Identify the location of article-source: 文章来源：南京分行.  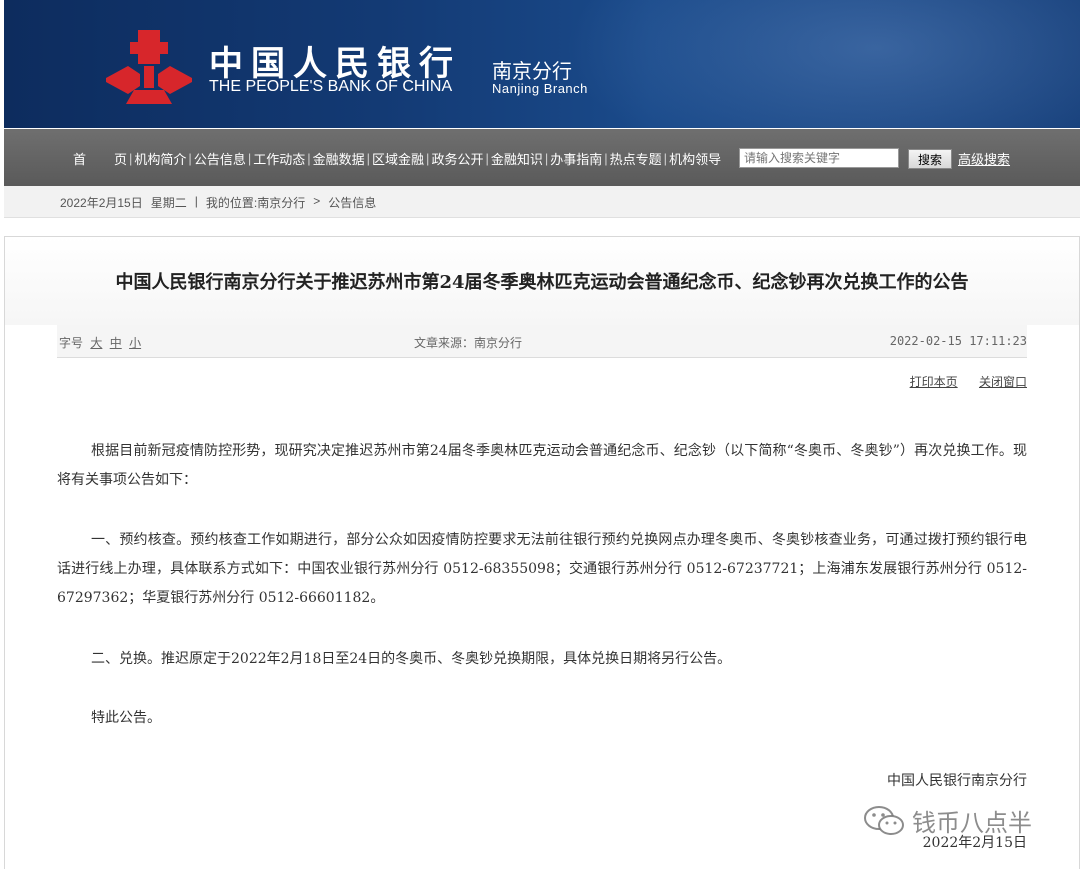
(468, 343).